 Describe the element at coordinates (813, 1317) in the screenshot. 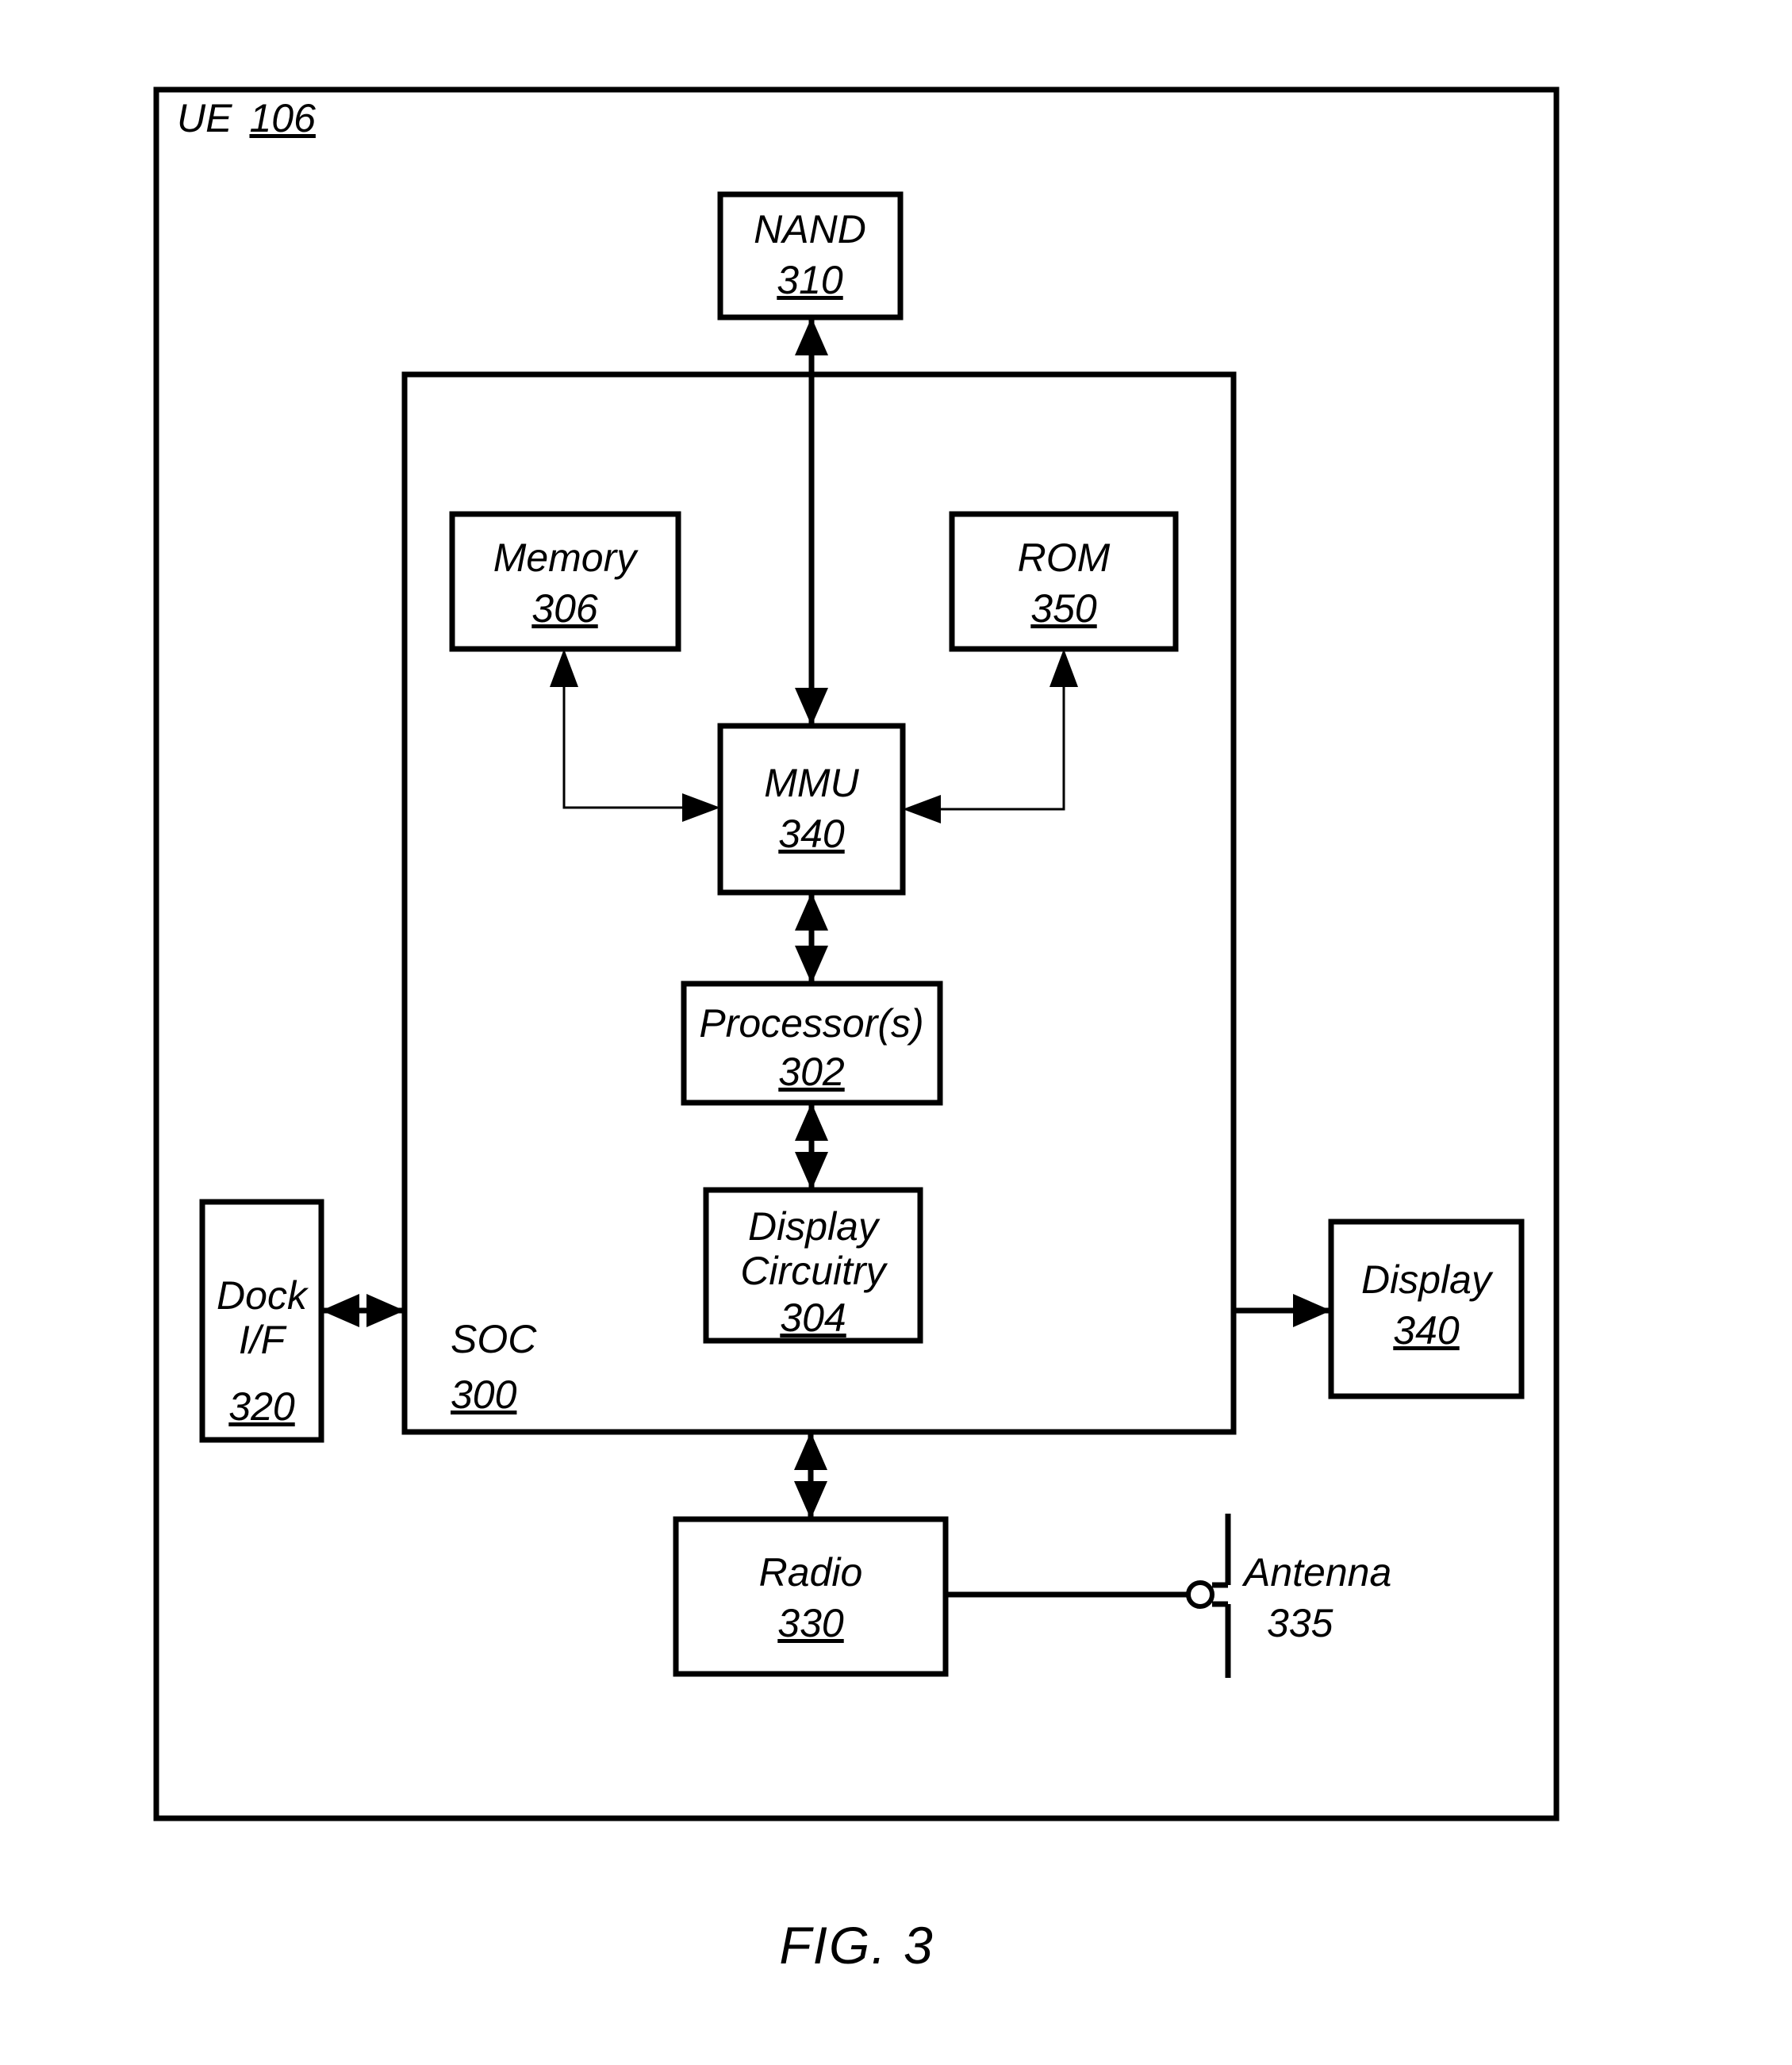

I see `block-display-circuitry-number: 304` at that location.